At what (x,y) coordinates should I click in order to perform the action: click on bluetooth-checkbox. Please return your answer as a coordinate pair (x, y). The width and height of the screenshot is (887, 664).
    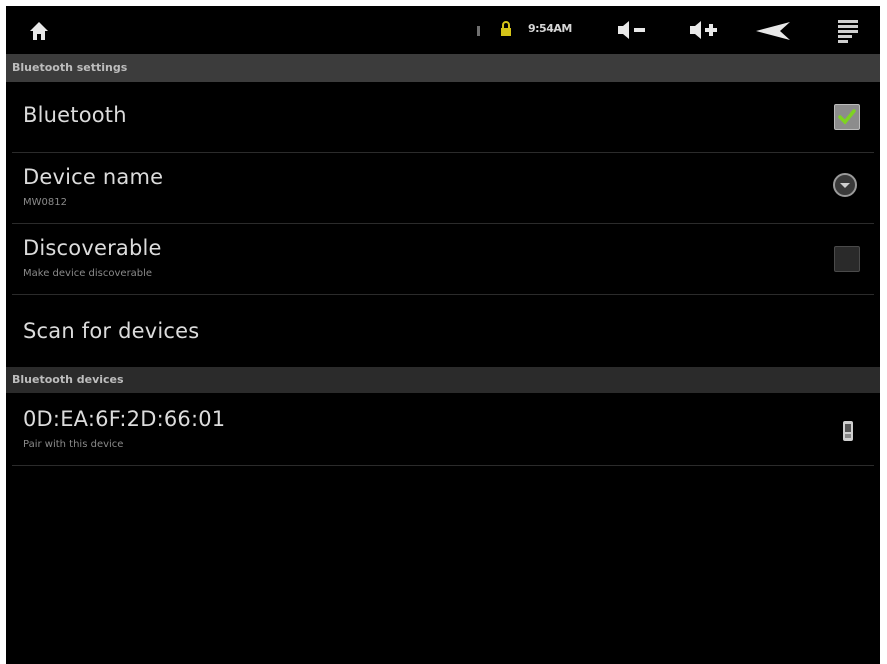
    Looking at the image, I should click on (847, 117).